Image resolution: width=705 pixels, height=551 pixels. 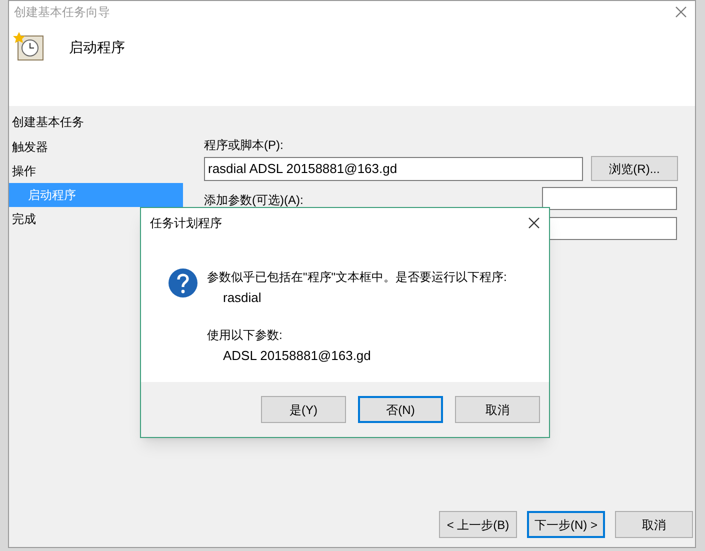 What do you see at coordinates (97, 47) in the screenshot?
I see `page-heading: 启动程序` at bounding box center [97, 47].